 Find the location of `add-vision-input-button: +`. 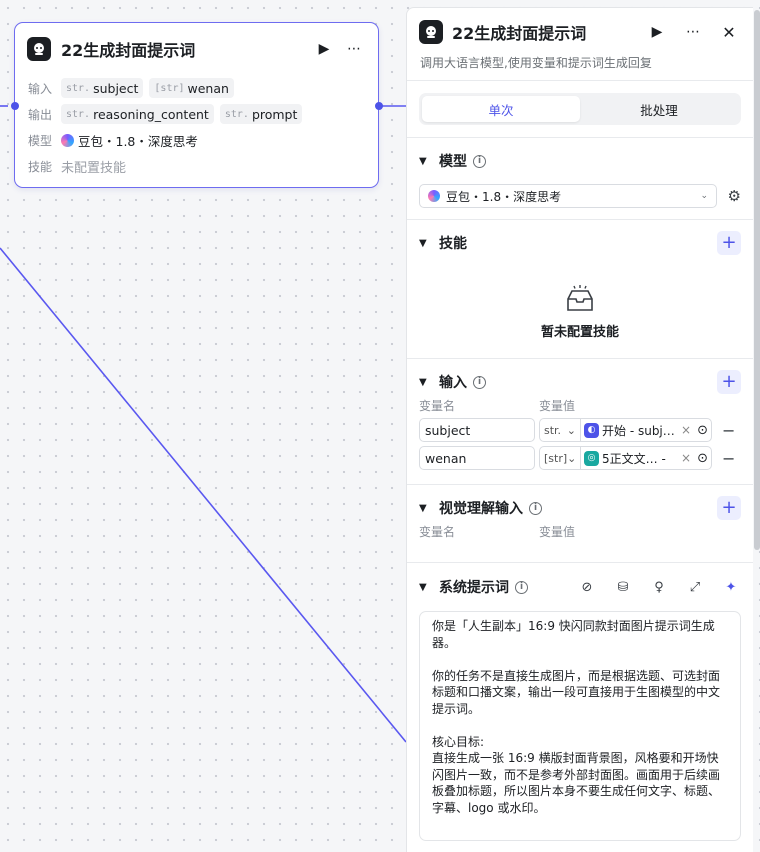

add-vision-input-button: + is located at coordinates (729, 508).